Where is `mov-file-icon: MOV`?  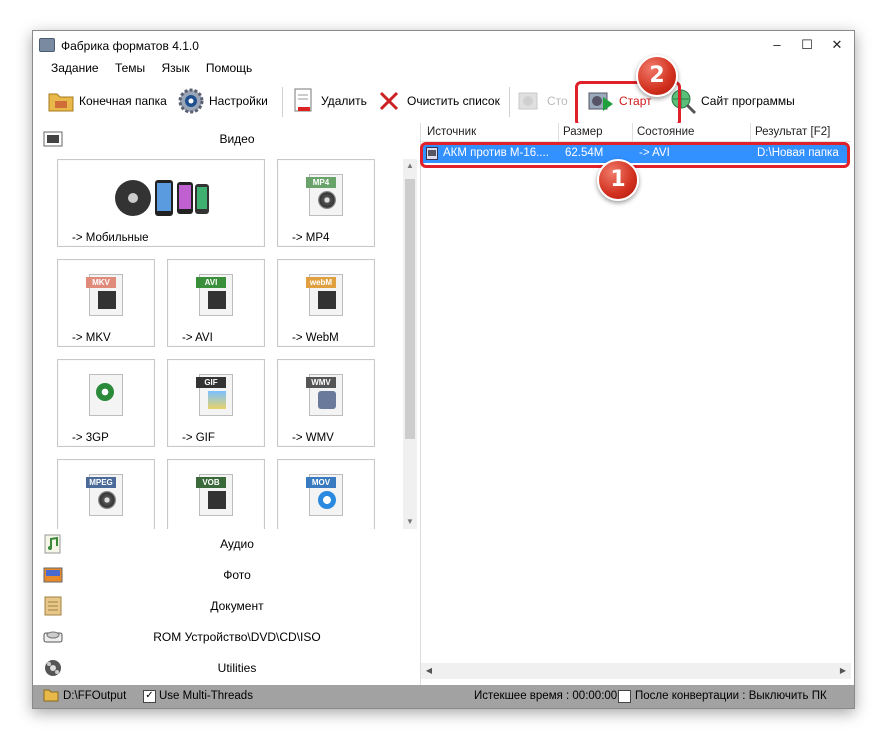
mov-file-icon: MOV is located at coordinates (324, 495).